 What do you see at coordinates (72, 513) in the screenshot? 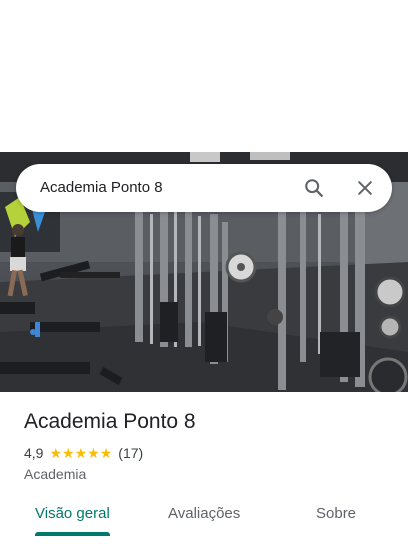
I see `tab-overview: Visão geral` at bounding box center [72, 513].